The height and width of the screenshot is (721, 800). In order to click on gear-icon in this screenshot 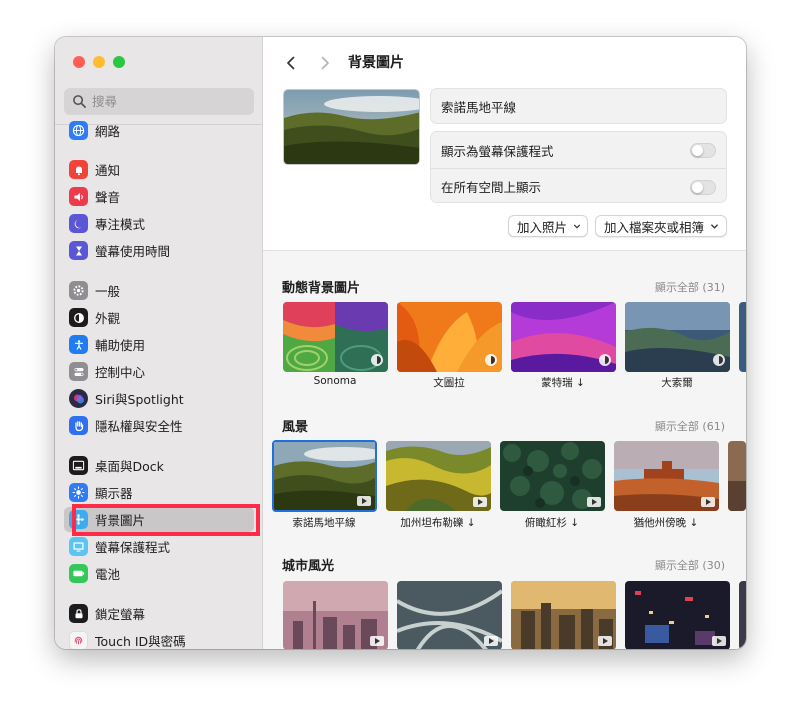, I will do `click(78, 290)`.